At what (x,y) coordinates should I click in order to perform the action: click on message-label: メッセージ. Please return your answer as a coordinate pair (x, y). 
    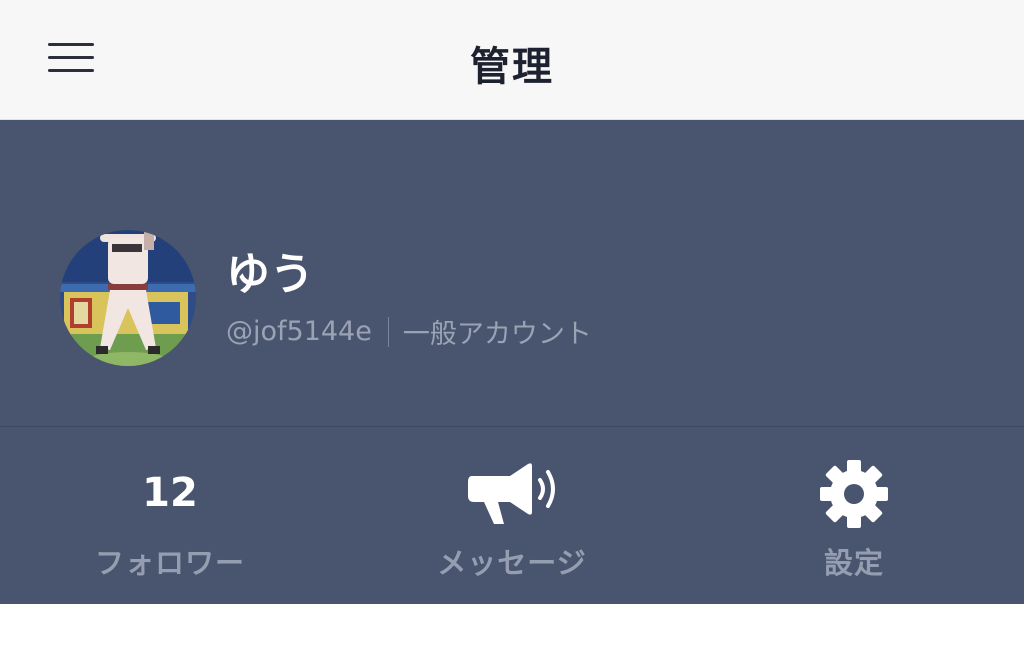
    Looking at the image, I should click on (512, 563).